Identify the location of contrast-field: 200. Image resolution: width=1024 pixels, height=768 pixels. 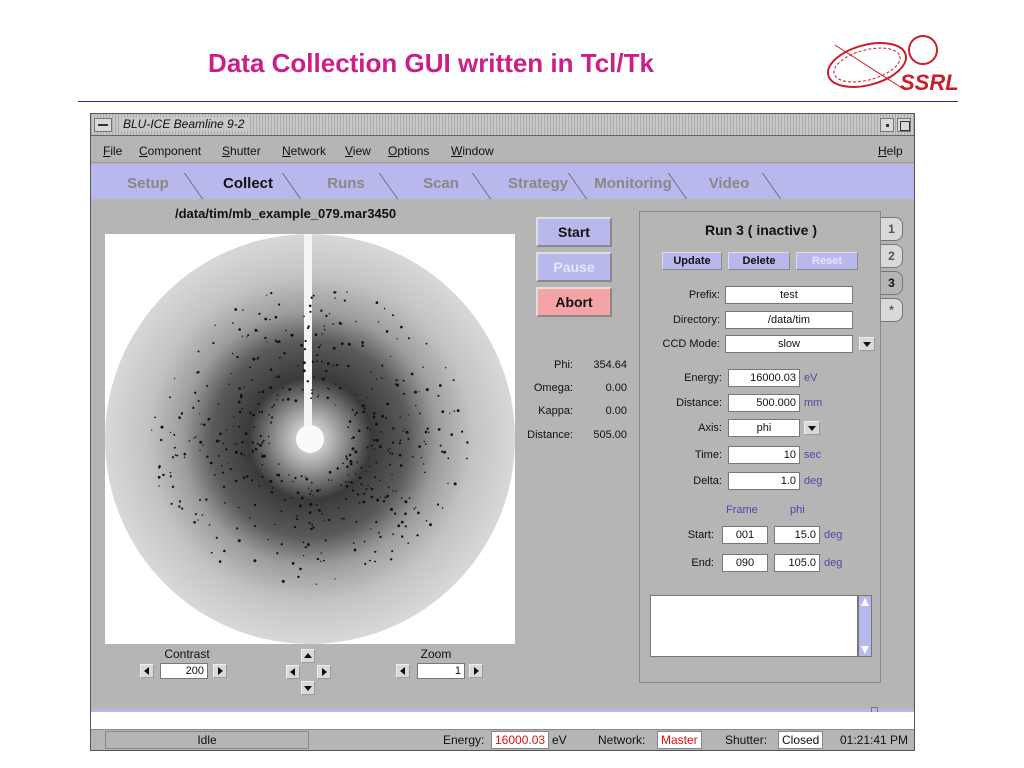
(184, 671).